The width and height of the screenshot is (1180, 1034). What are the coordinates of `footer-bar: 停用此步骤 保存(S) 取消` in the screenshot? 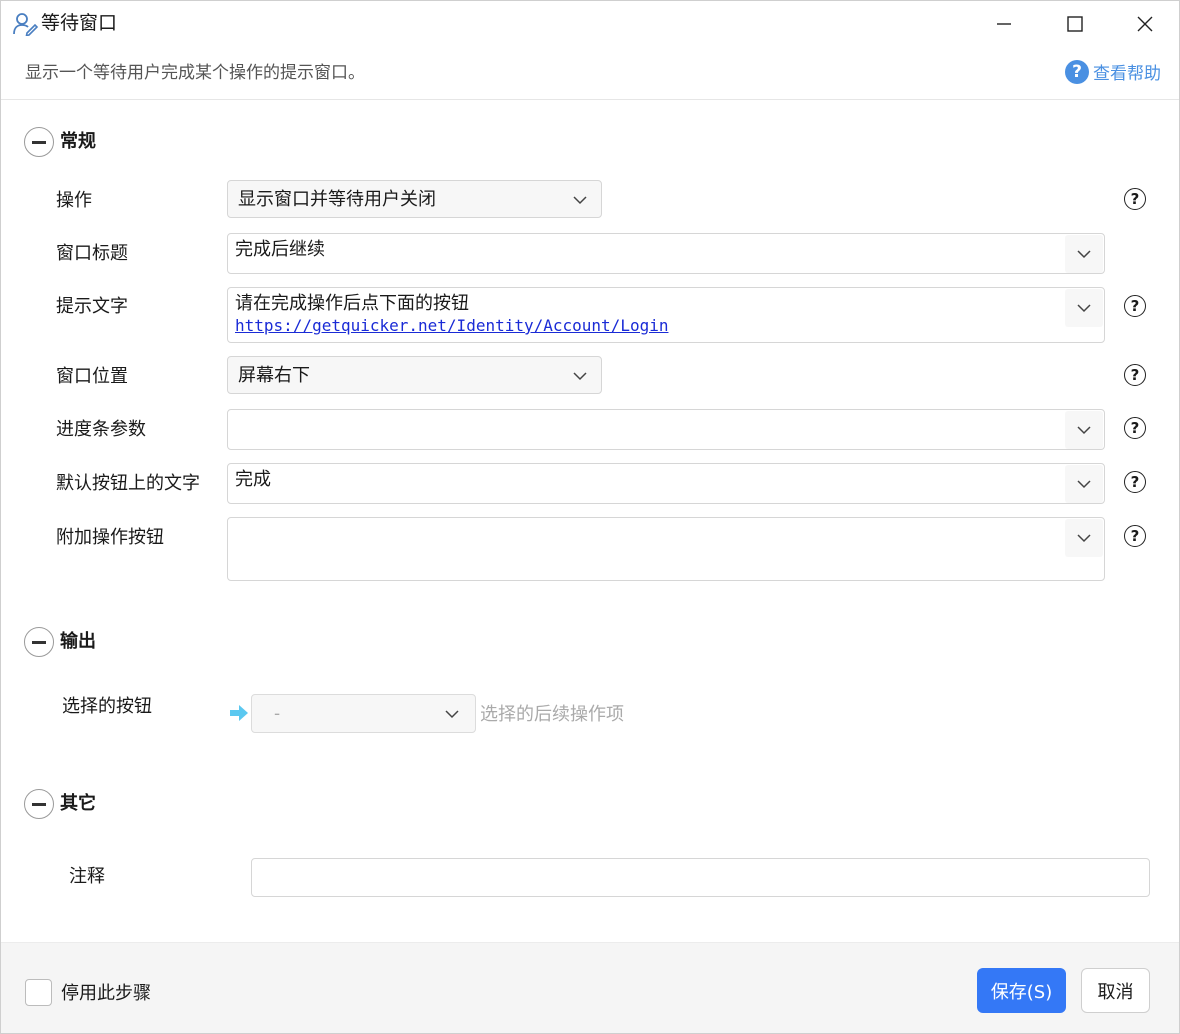 It's located at (590, 987).